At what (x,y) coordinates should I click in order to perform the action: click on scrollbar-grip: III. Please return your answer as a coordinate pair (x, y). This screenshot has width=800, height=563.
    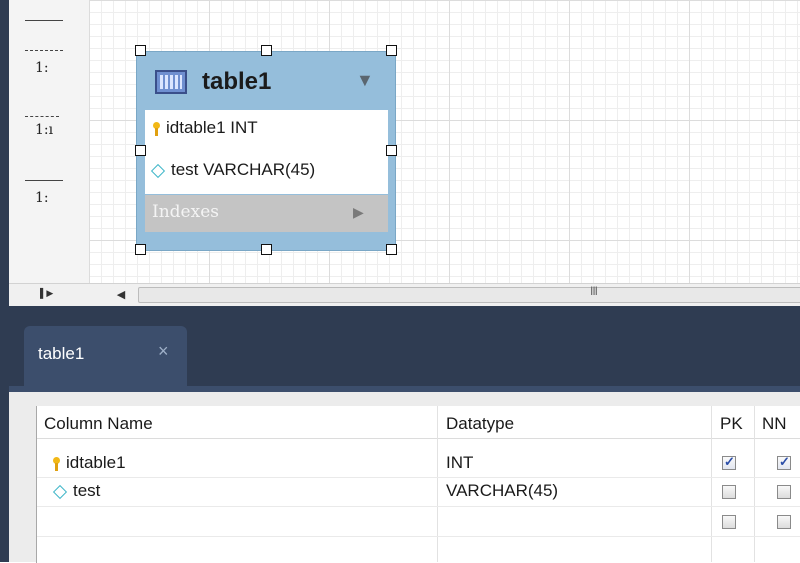
    Looking at the image, I should click on (594, 291).